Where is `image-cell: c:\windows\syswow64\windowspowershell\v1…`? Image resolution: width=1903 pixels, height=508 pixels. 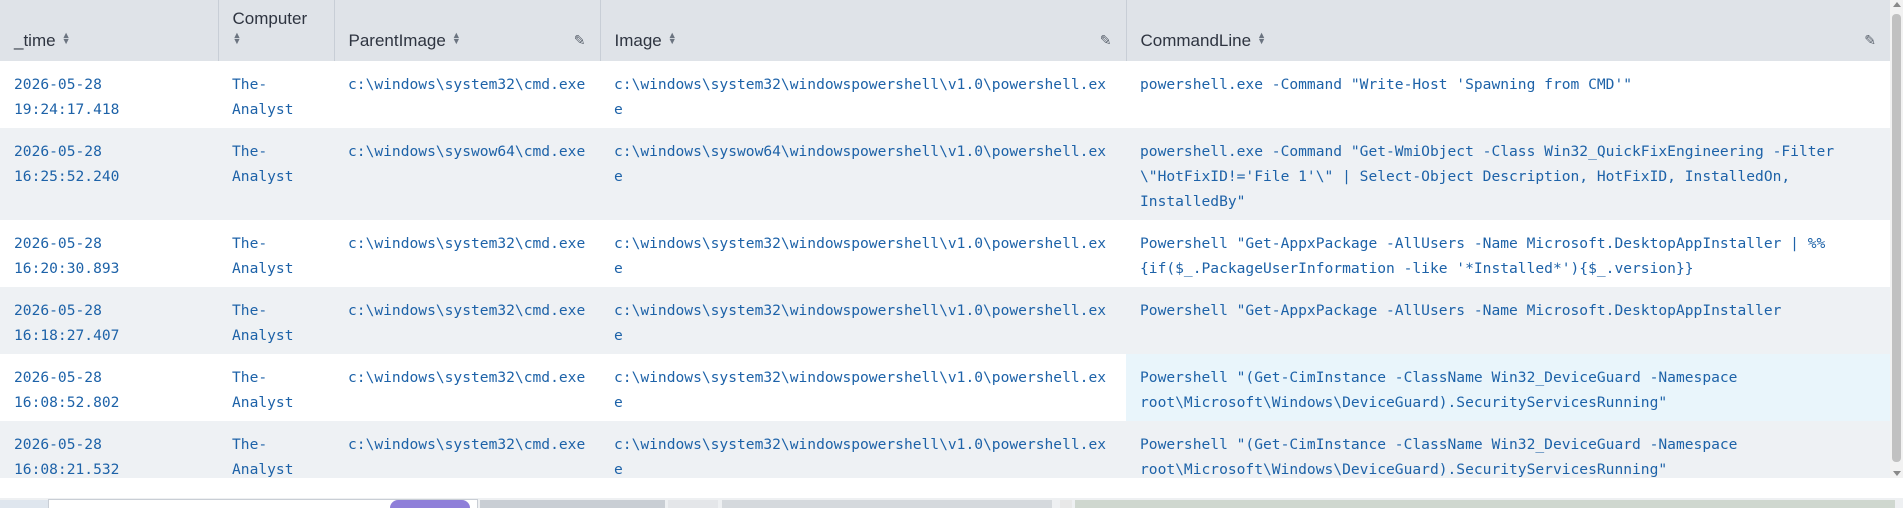 image-cell: c:\windows\syswow64\windowspowershell\v1… is located at coordinates (863, 174).